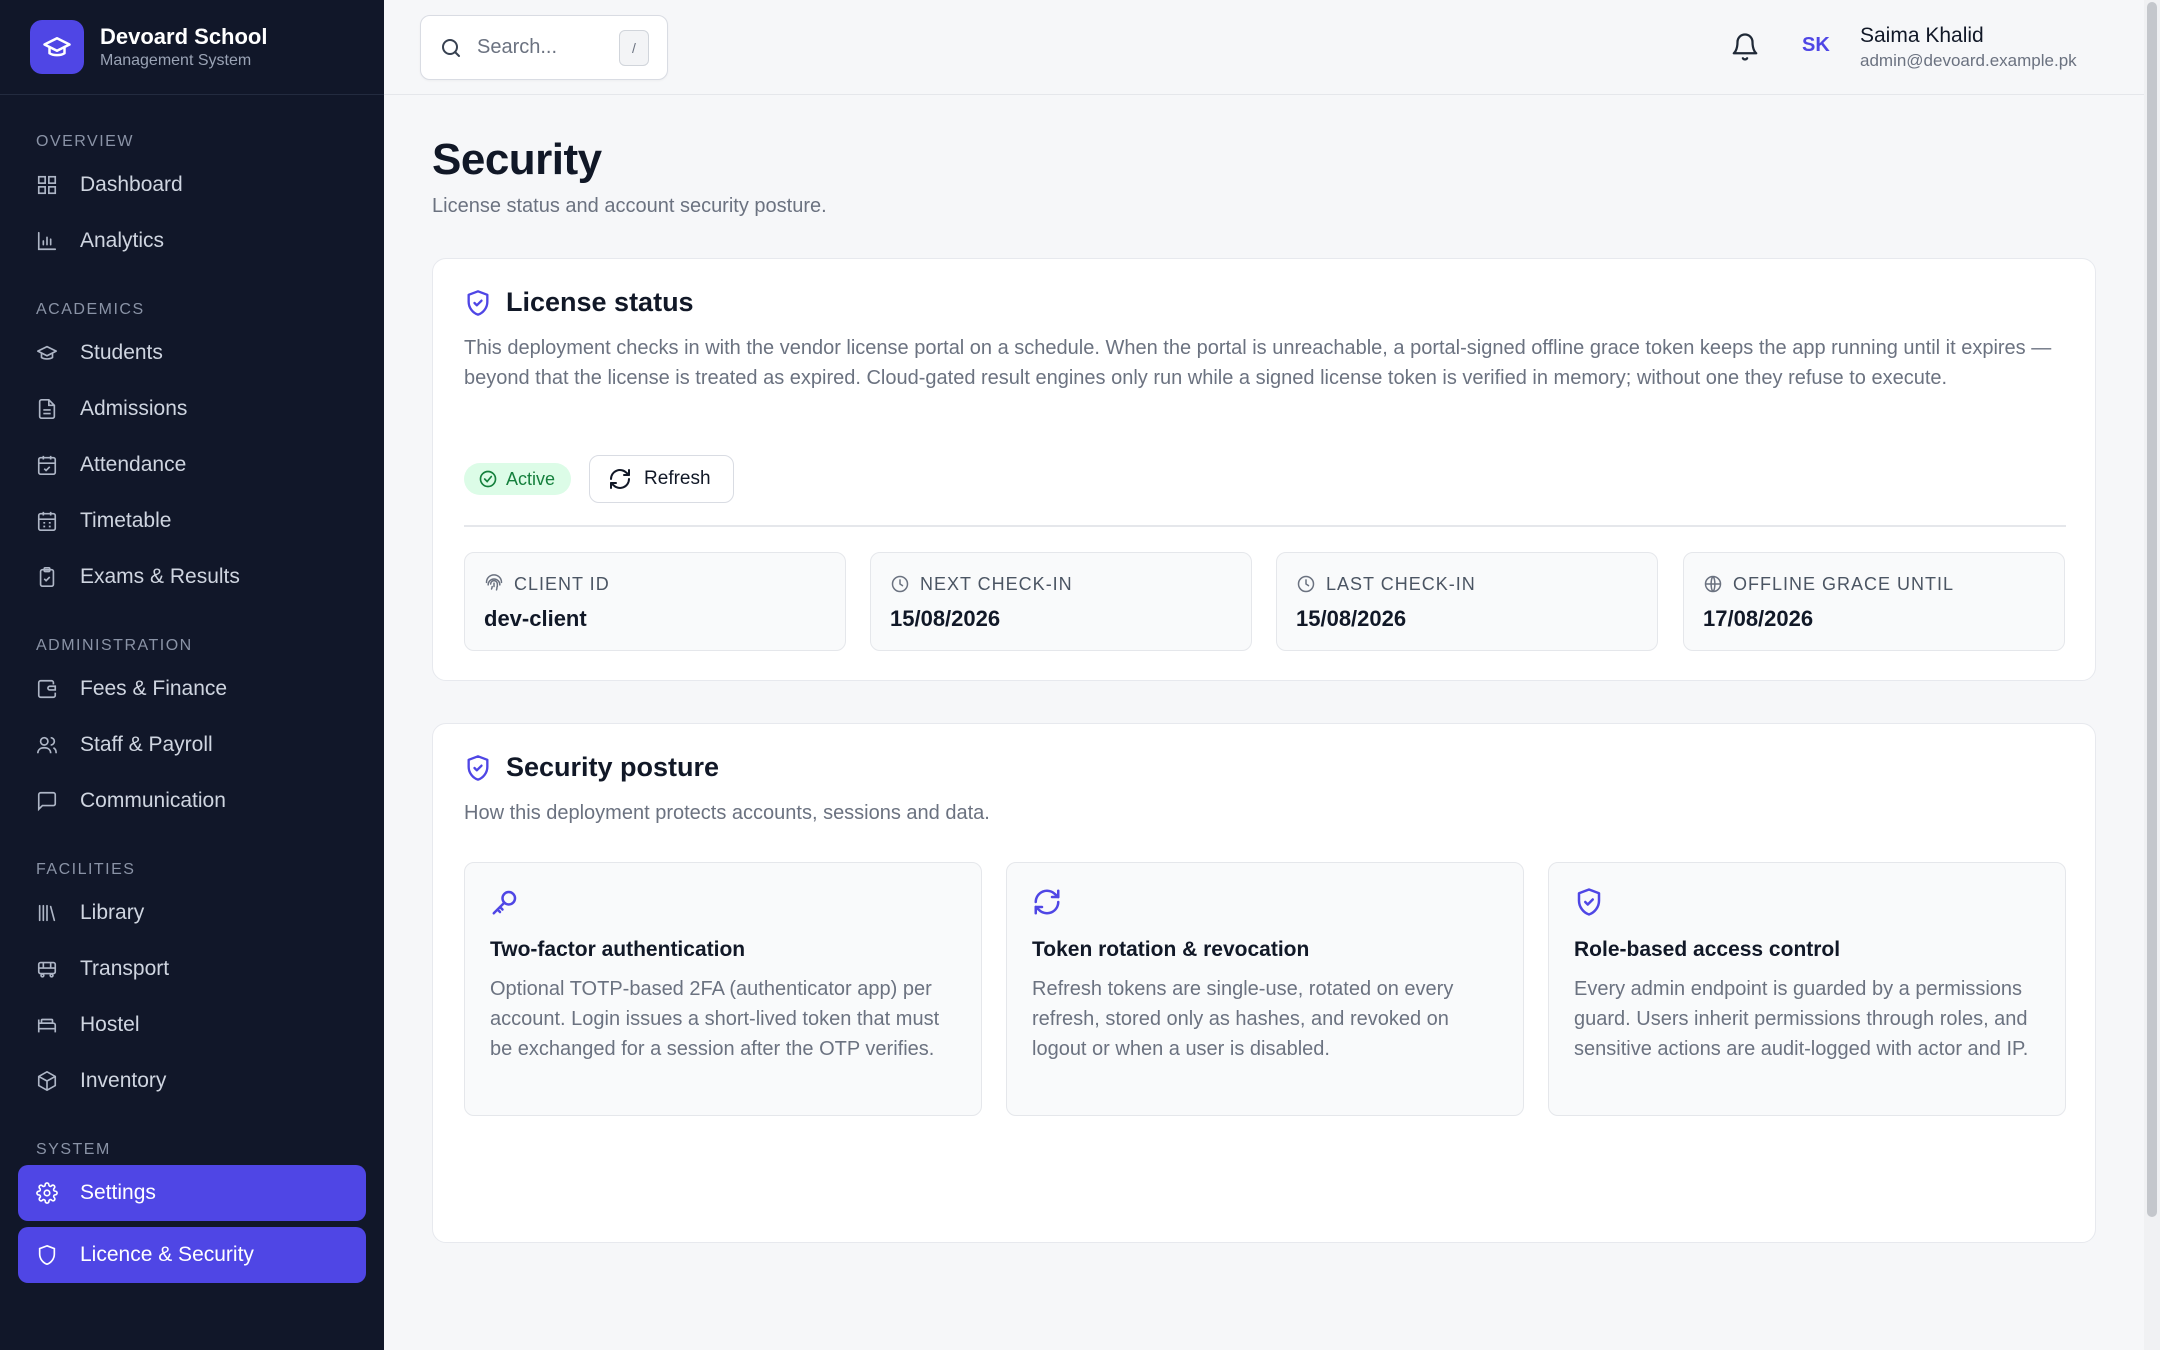  Describe the element at coordinates (122, 240) in the screenshot. I see `sidebar-item-label: Analytics` at that location.